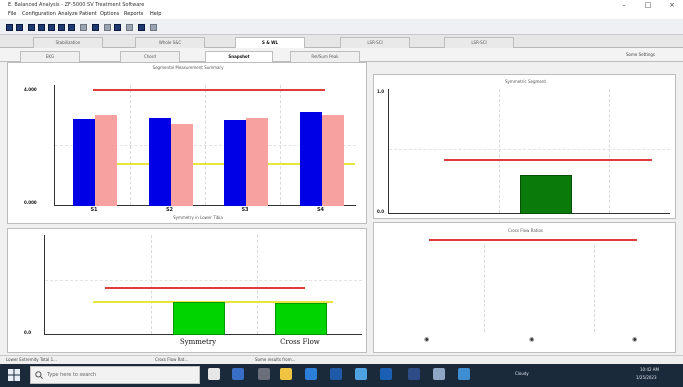  Describe the element at coordinates (94, 210) in the screenshot. I see `category-label: S1` at that location.